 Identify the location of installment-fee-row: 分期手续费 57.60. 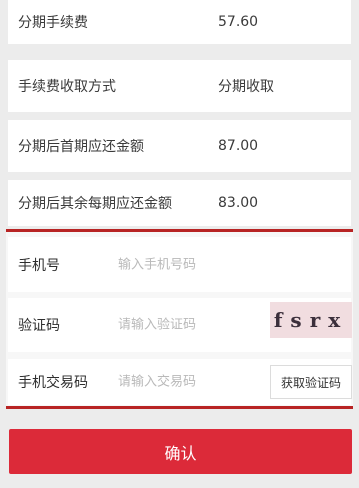
(179, 22).